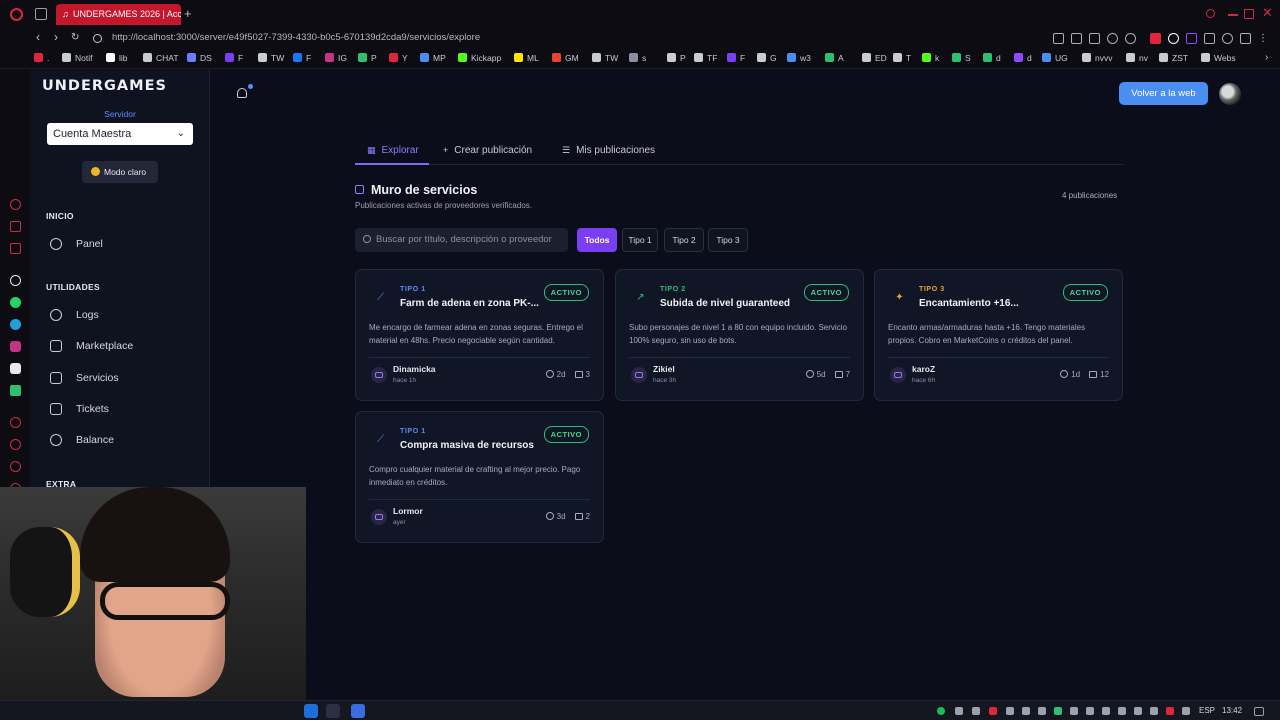 The width and height of the screenshot is (1280, 720). Describe the element at coordinates (41, 14) in the screenshot. I see `tab-workspaces-icon` at that location.